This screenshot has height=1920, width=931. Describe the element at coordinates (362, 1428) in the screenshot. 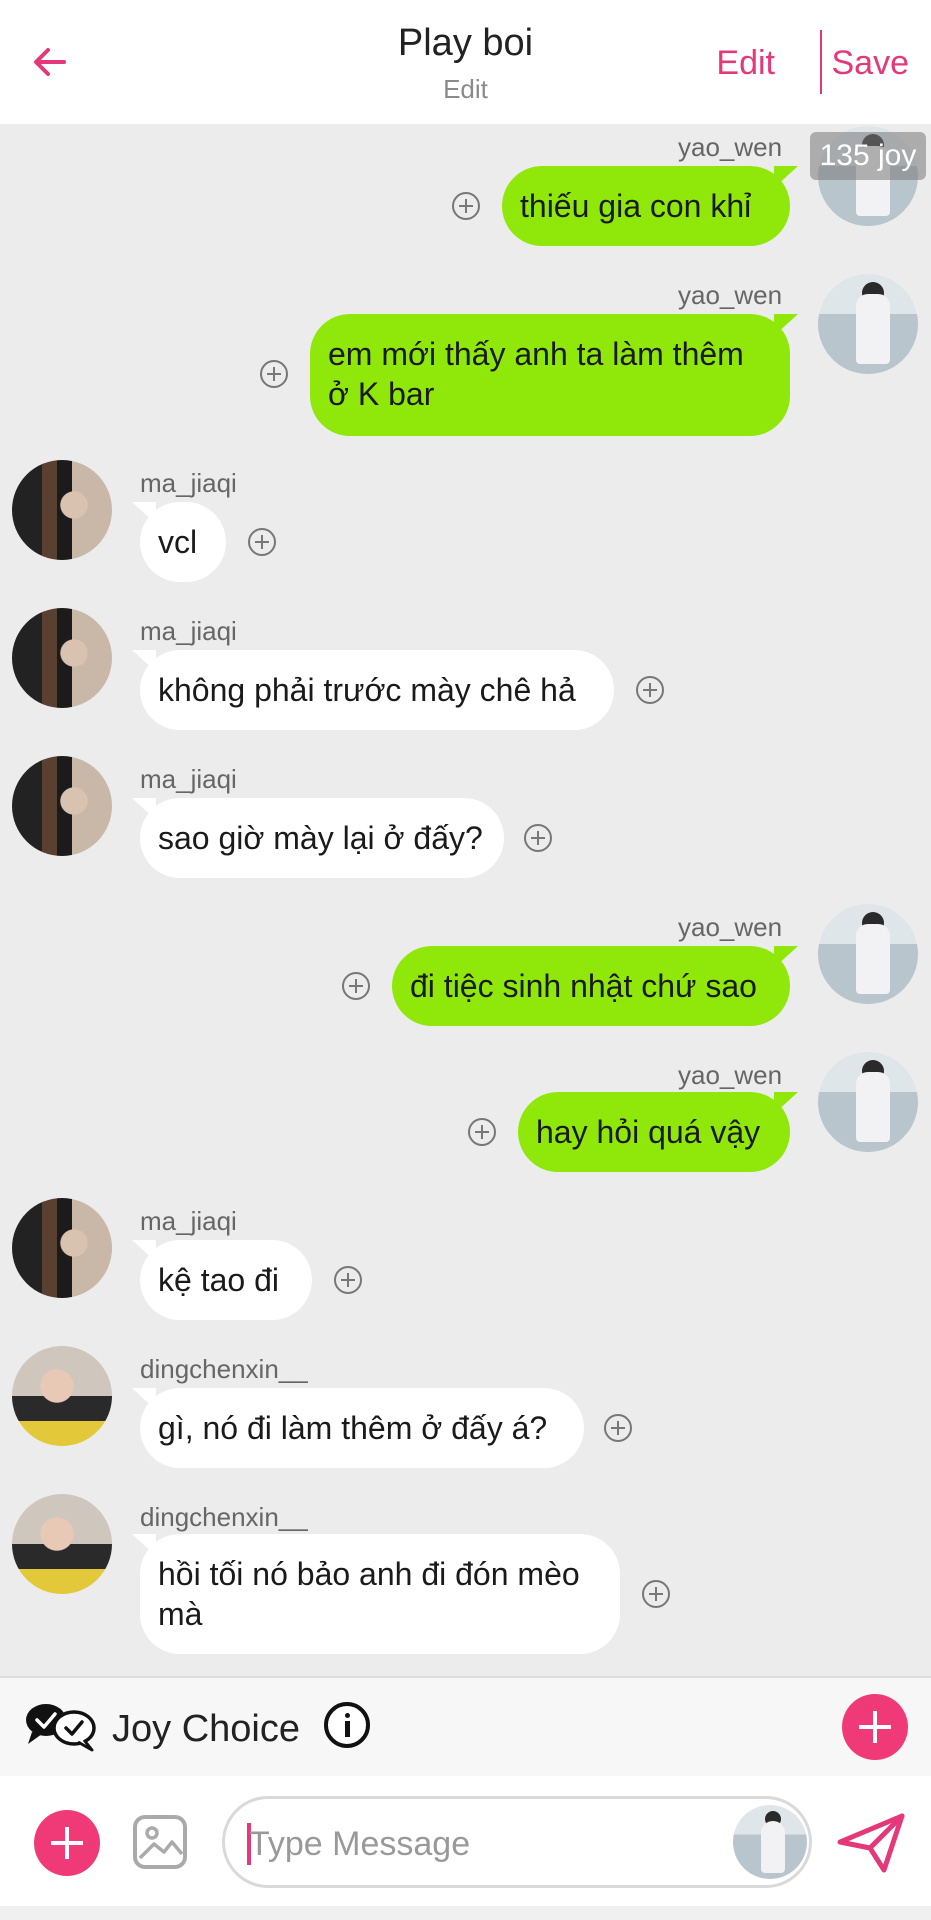

I see `message-bubble: gì, nó đi làm thêm ở đấy á?` at that location.